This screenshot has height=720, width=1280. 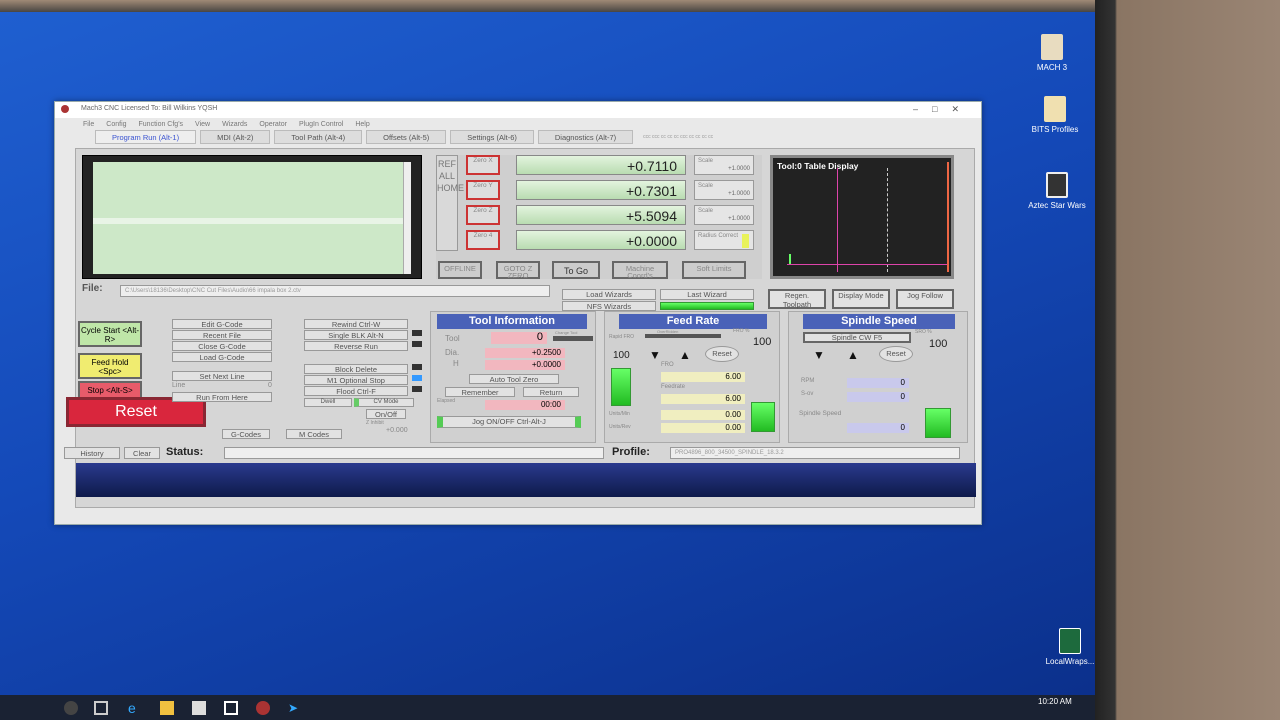 What do you see at coordinates (407, 218) in the screenshot?
I see `gcode-scrollbar` at bounding box center [407, 218].